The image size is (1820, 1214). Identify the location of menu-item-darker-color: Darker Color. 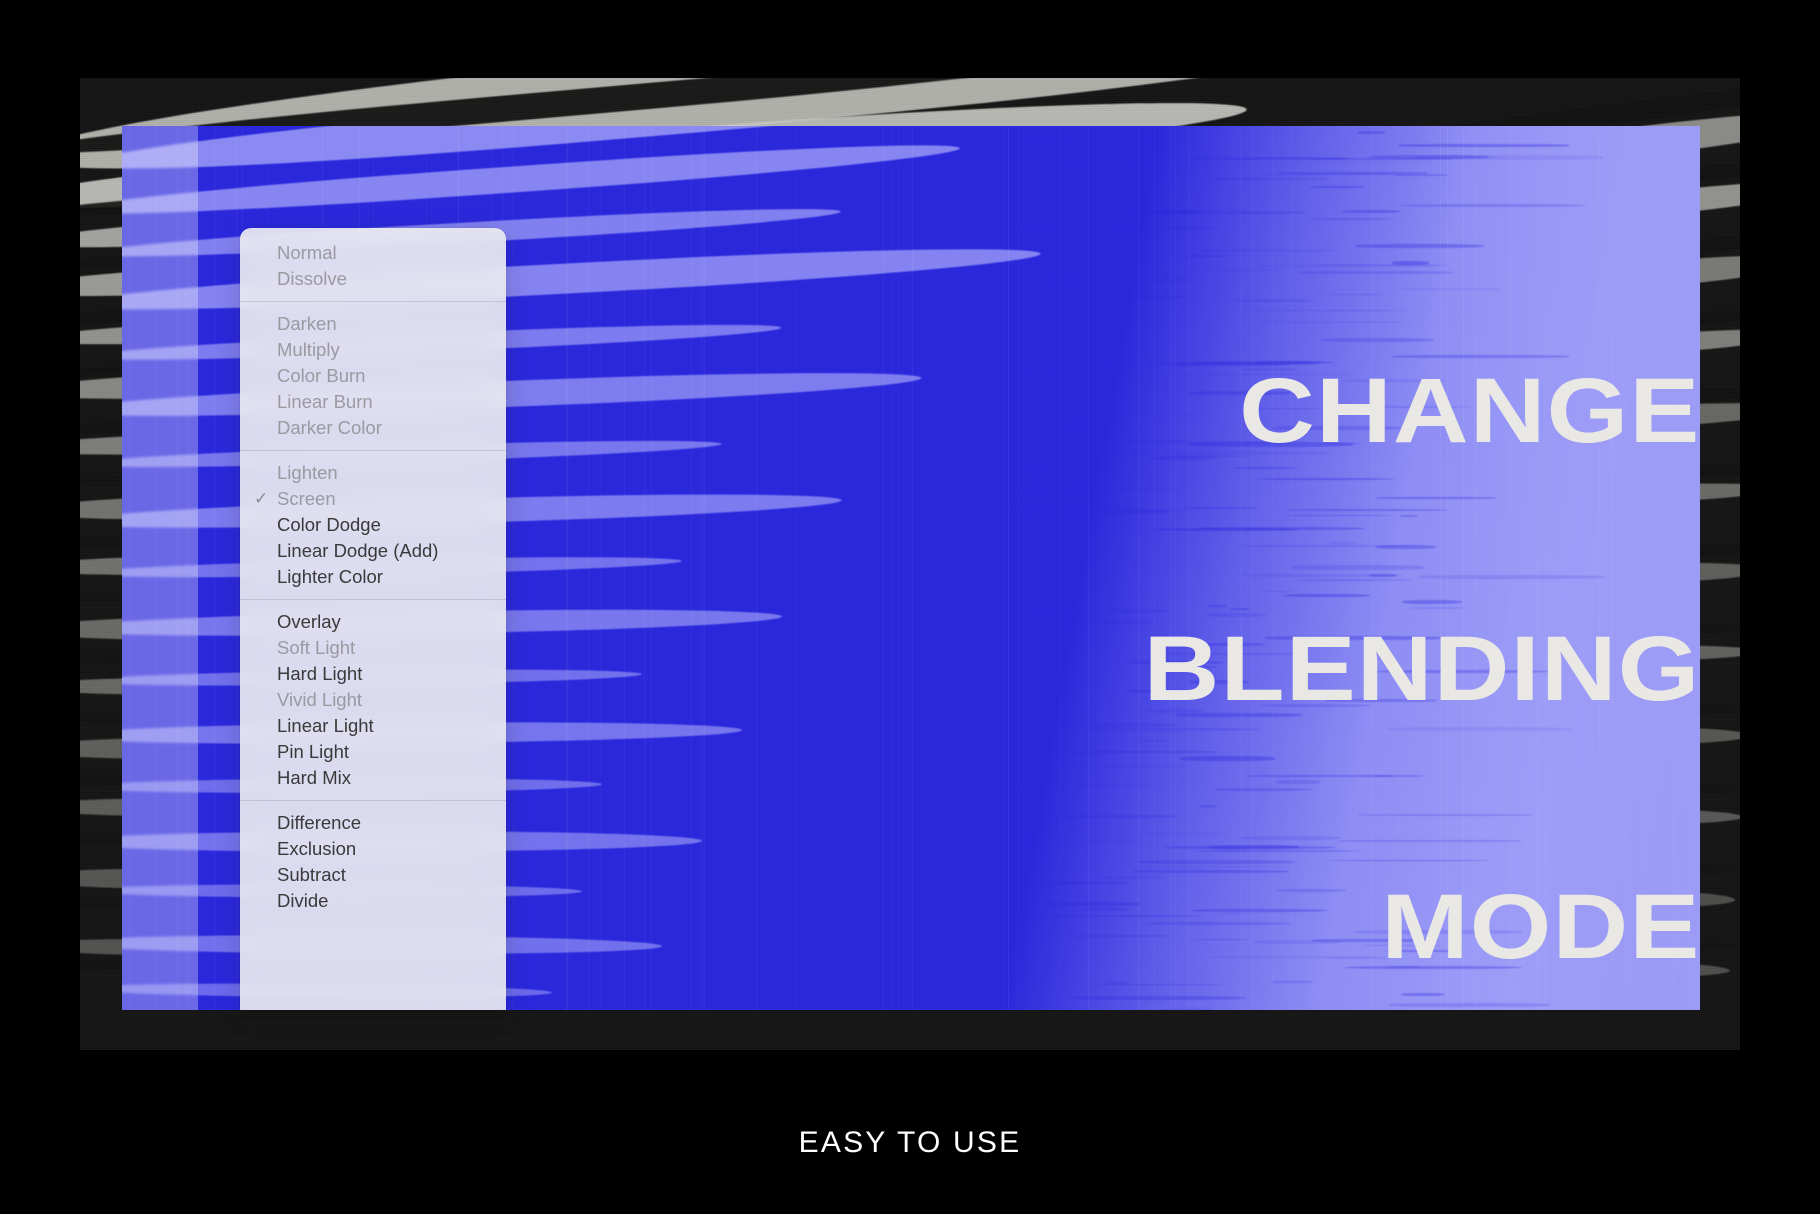
(373, 428).